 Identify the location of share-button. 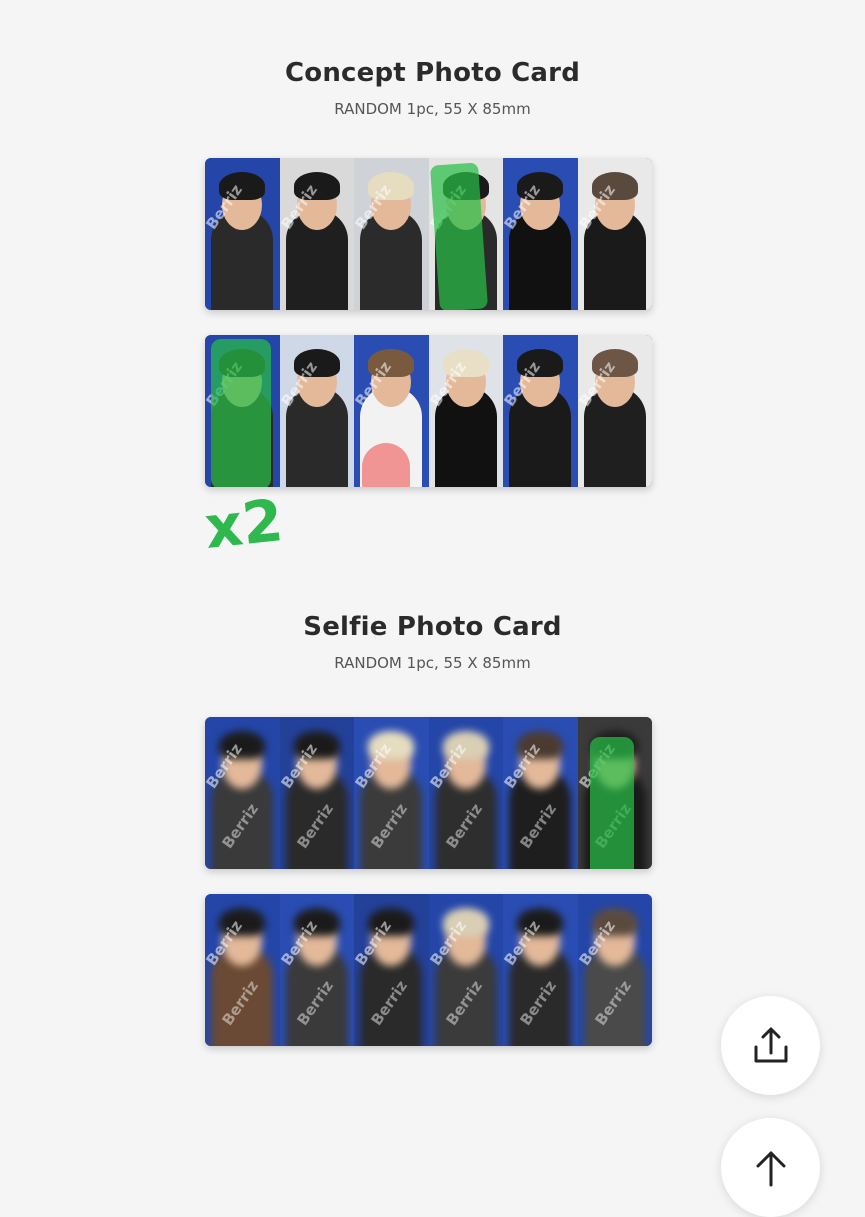
(770, 1045).